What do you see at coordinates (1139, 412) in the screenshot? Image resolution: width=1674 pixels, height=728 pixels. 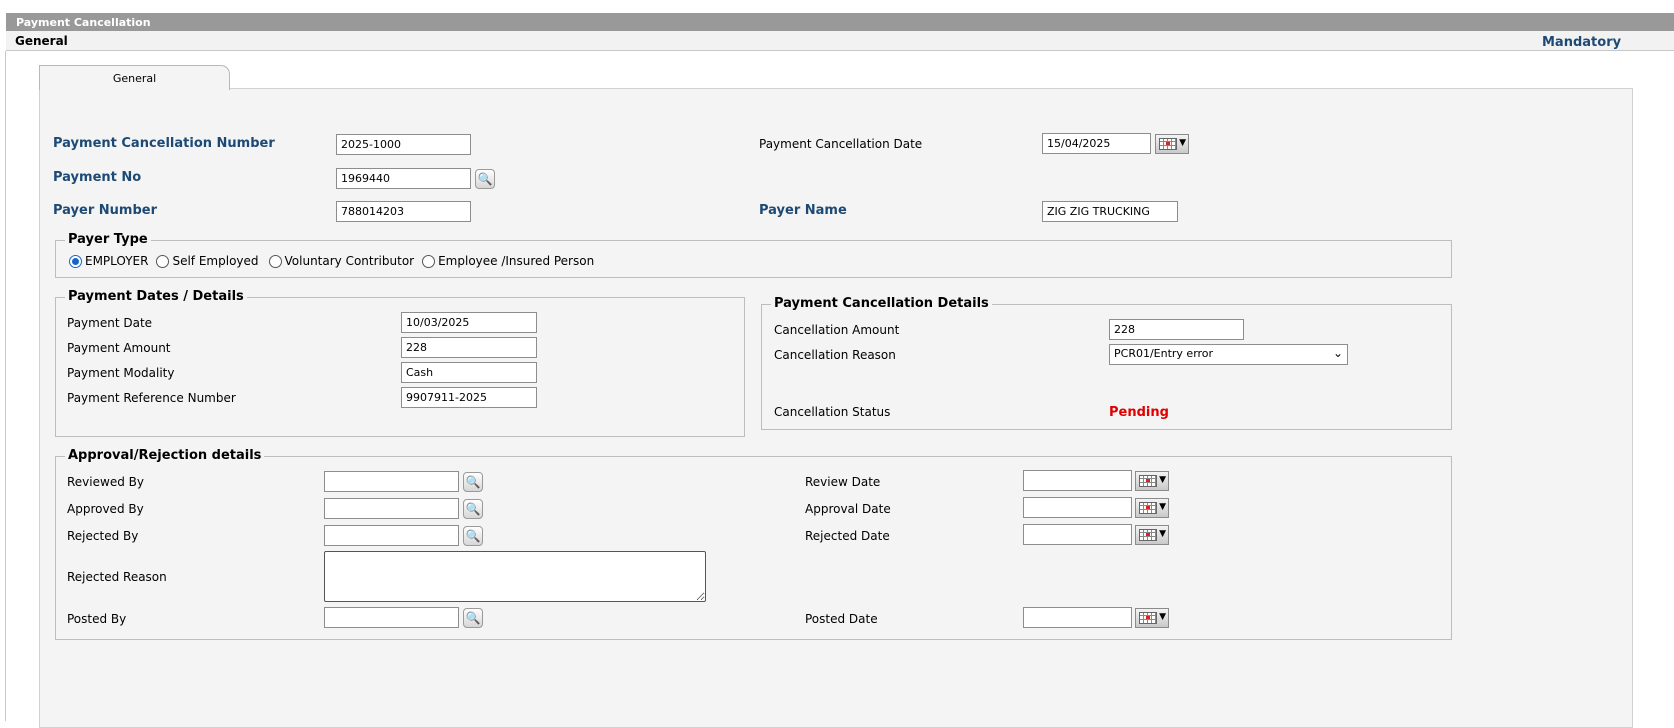 I see `cancellation-status-value: Pending` at bounding box center [1139, 412].